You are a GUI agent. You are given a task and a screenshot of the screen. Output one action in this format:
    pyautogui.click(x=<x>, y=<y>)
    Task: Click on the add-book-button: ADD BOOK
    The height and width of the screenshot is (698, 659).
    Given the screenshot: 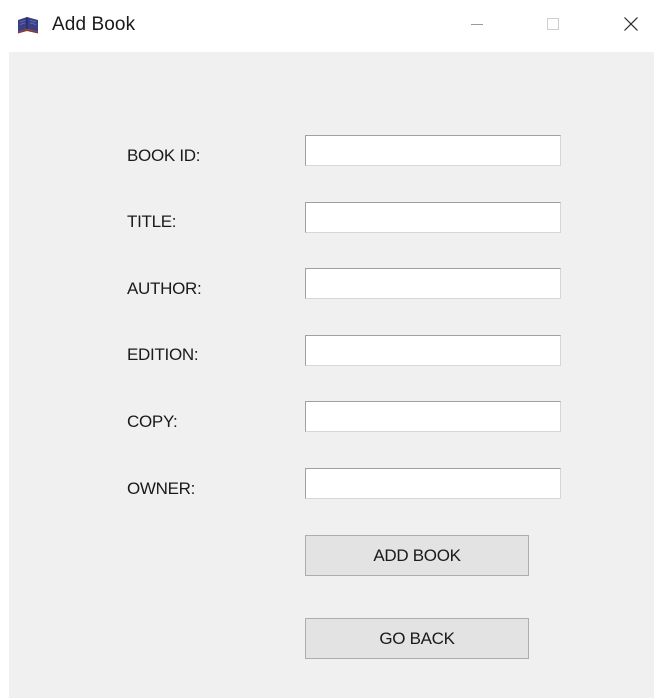 What is the action you would take?
    pyautogui.click(x=417, y=555)
    